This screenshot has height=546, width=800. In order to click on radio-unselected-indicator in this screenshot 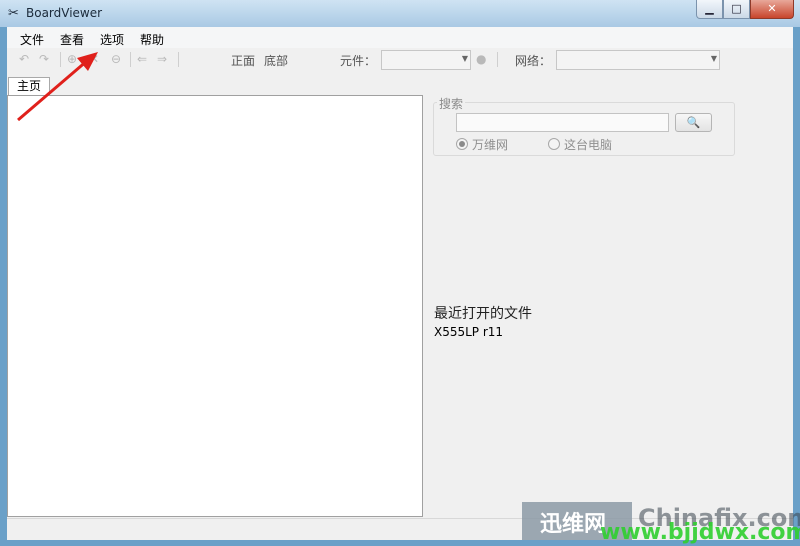, I will do `click(554, 144)`.